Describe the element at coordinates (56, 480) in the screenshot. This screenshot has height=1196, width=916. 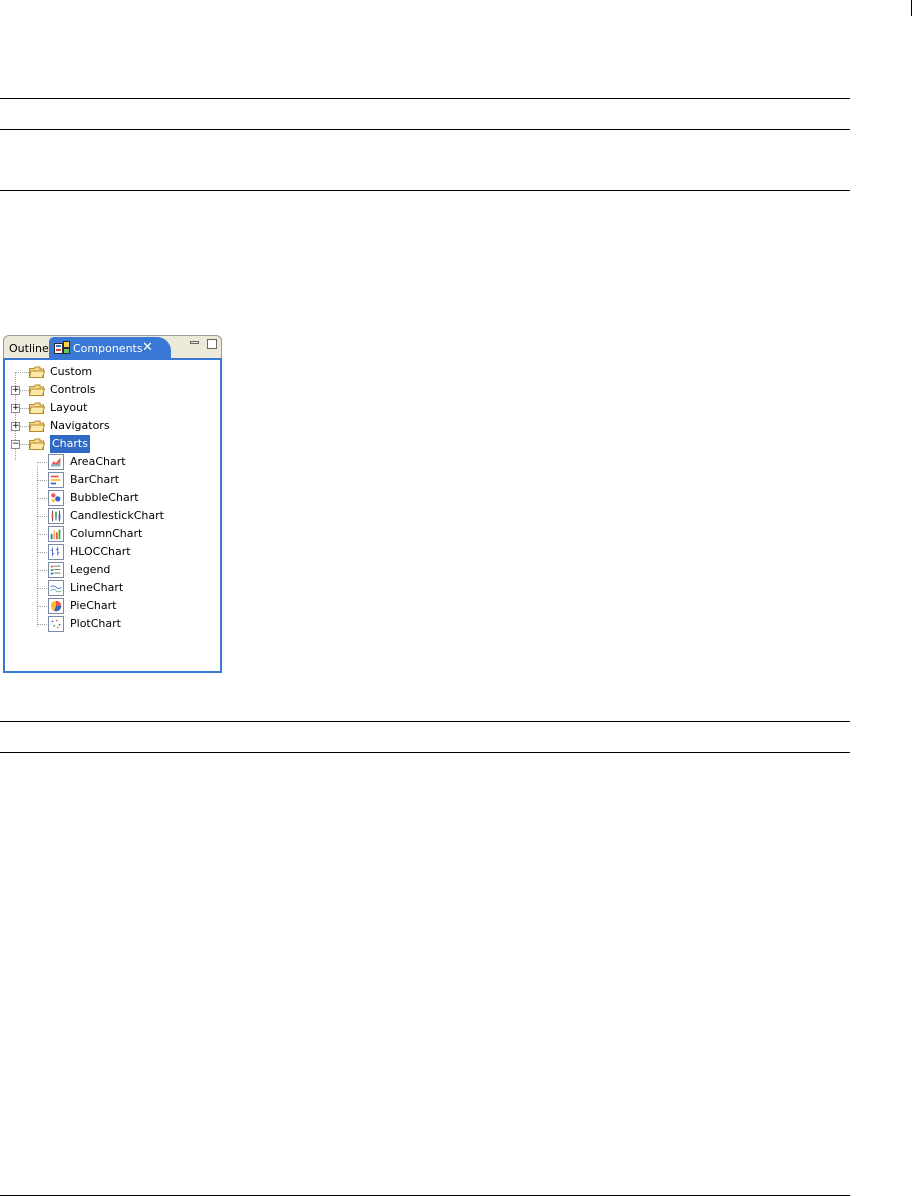
I see `bar-chart-icon` at that location.